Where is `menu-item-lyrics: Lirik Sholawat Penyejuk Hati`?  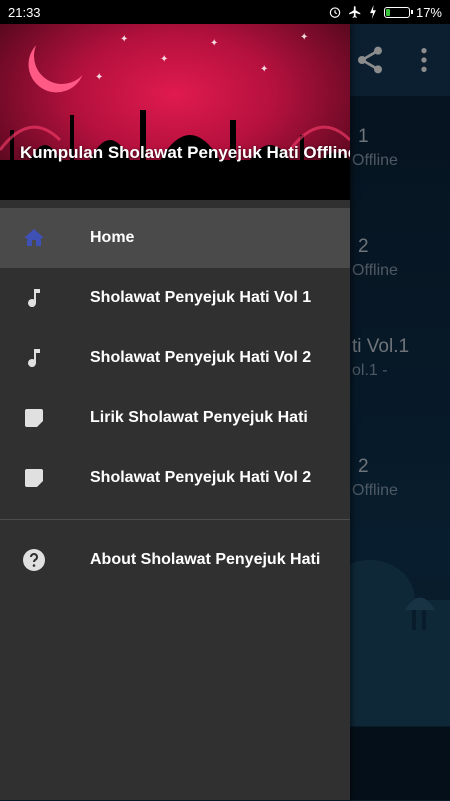
menu-item-lyrics: Lirik Sholawat Penyejuk Hati is located at coordinates (175, 418).